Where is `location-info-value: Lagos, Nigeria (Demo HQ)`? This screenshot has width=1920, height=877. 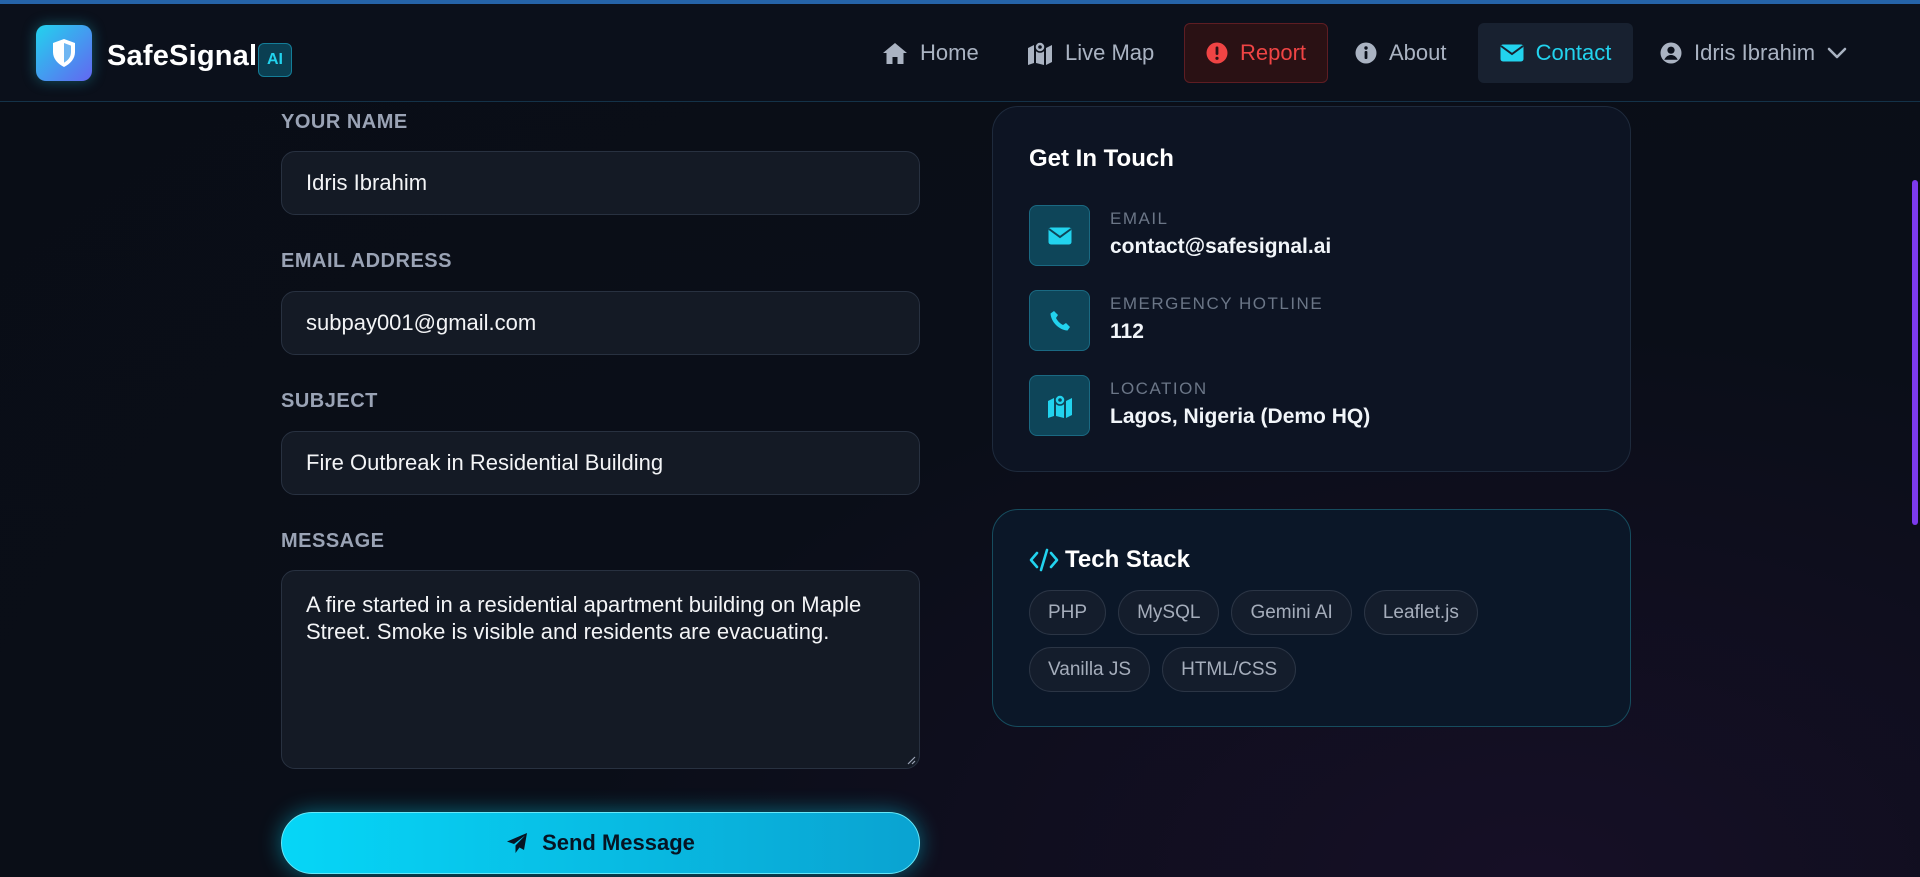
location-info-value: Lagos, Nigeria (Demo HQ) is located at coordinates (1240, 416).